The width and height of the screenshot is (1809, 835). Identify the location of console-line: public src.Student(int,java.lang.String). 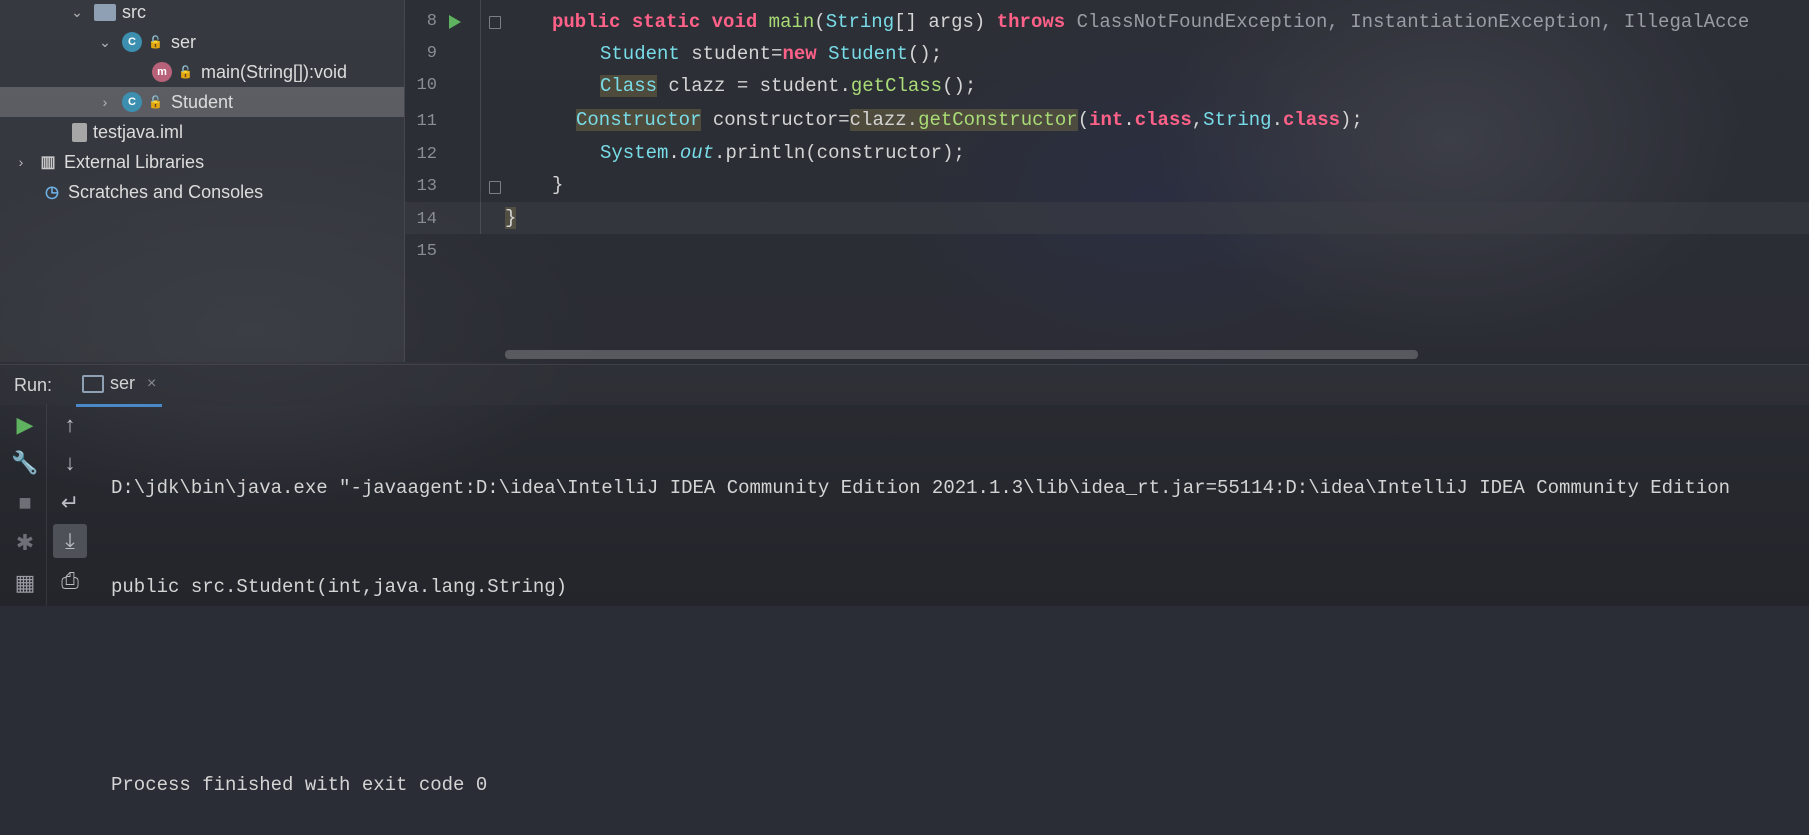
(339, 587).